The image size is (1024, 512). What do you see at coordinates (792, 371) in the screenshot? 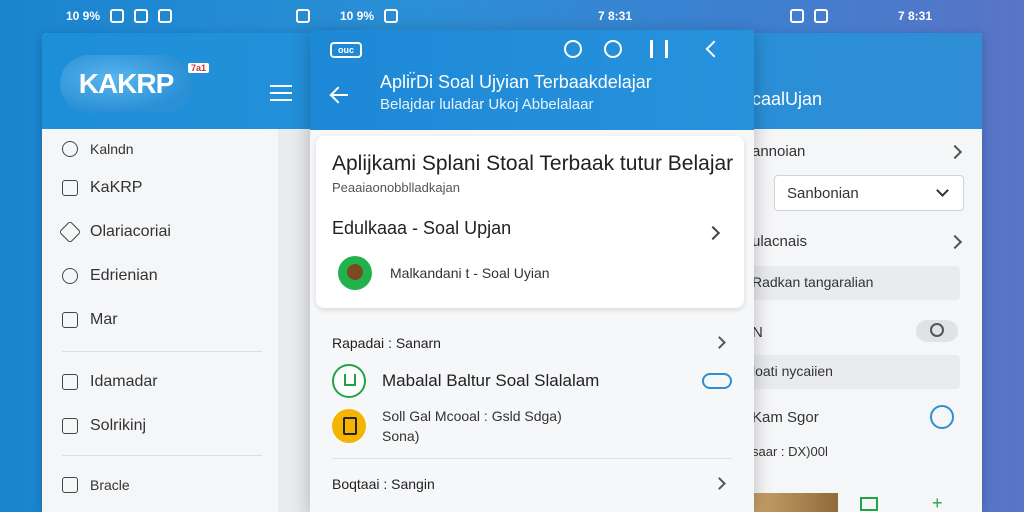
I see `field-text: loati nycaiien` at bounding box center [792, 371].